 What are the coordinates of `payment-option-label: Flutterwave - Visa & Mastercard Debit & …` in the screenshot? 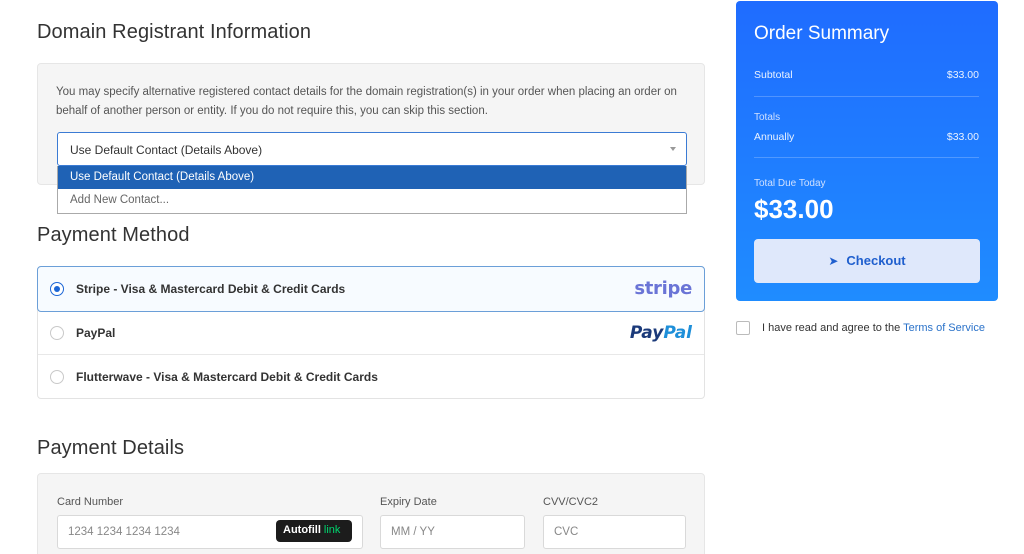 It's located at (227, 377).